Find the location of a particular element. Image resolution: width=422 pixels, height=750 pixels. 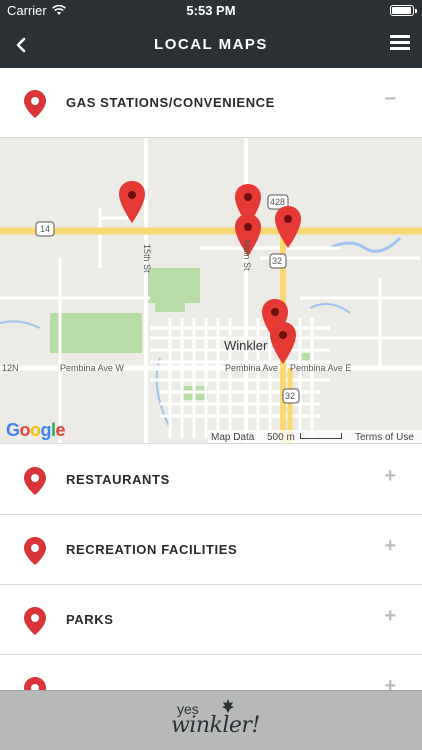

town-label: Winkler is located at coordinates (246, 345).